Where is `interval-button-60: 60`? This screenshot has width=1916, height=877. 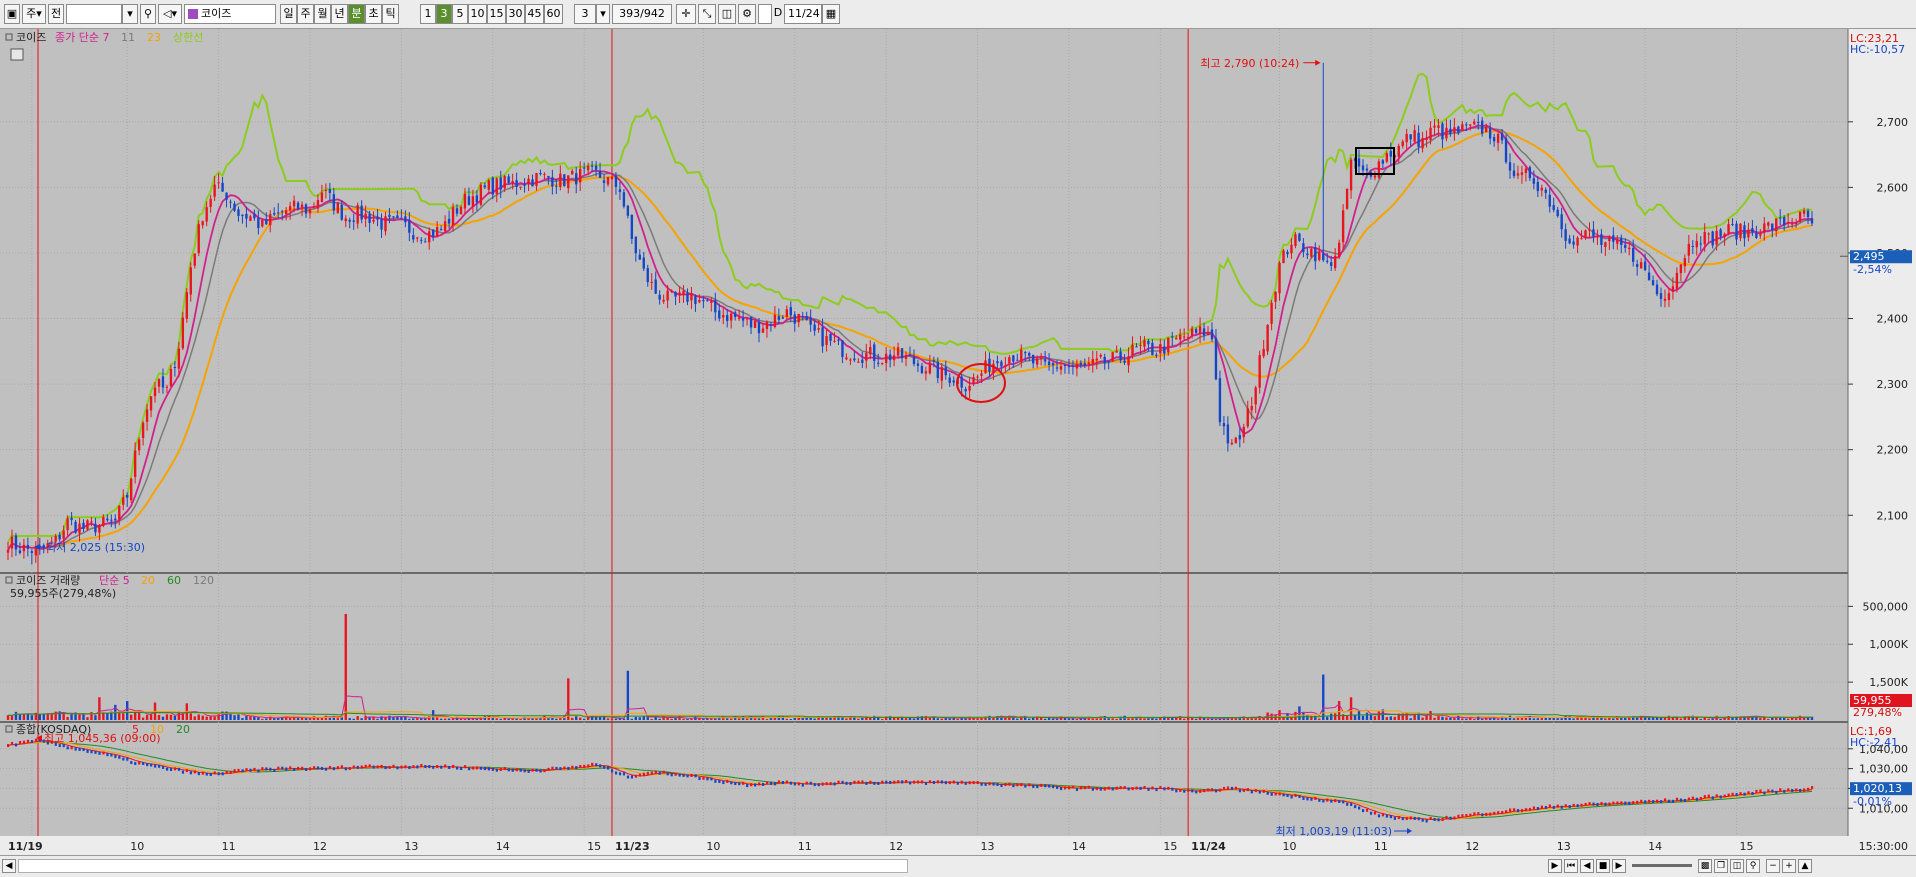 interval-button-60: 60 is located at coordinates (553, 14).